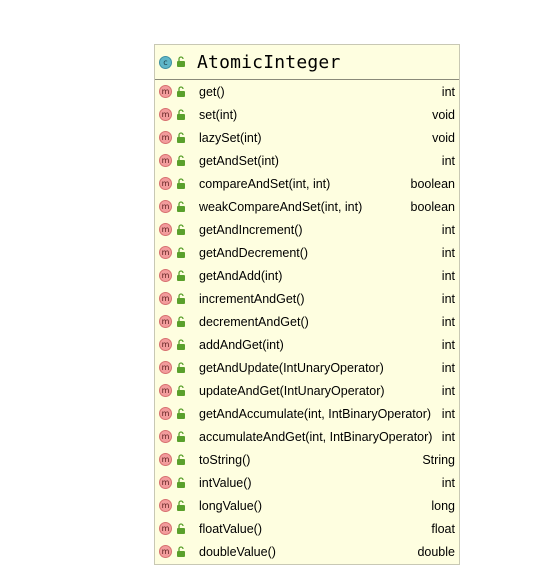 The height and width of the screenshot is (570, 540). I want to click on method-signature: intValue(), so click(225, 482).